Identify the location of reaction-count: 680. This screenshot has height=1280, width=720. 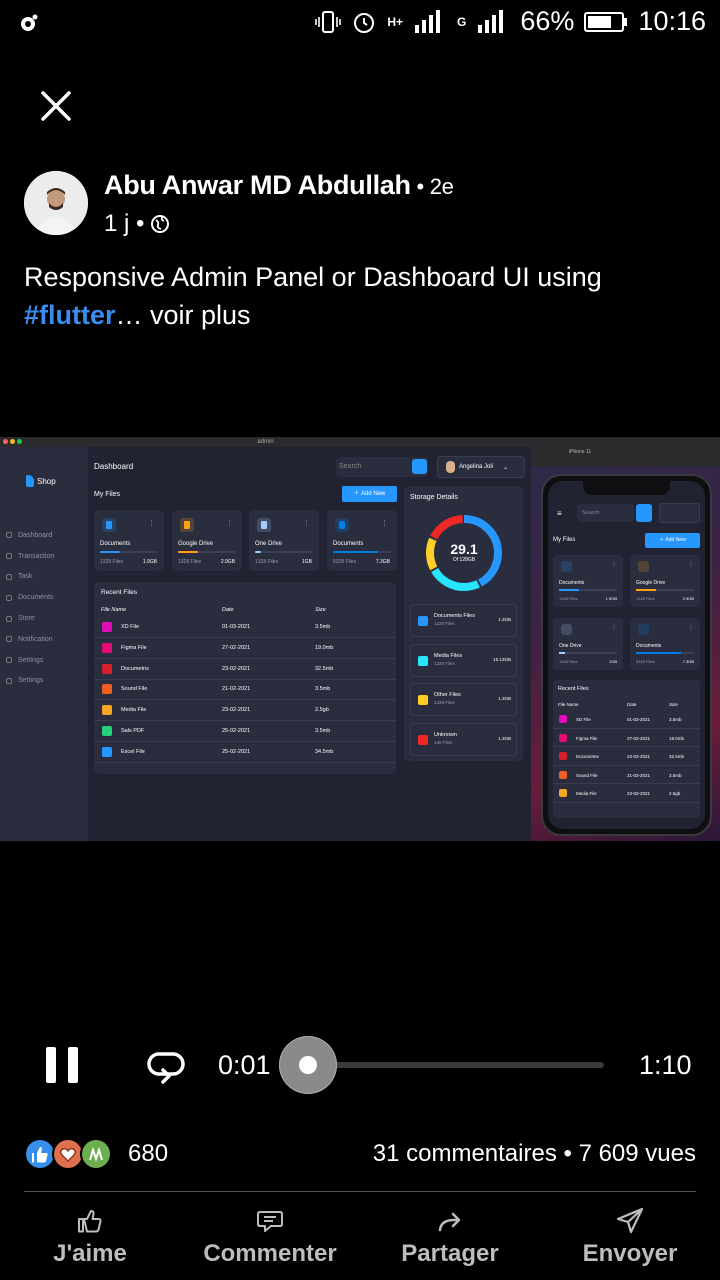
(148, 1154).